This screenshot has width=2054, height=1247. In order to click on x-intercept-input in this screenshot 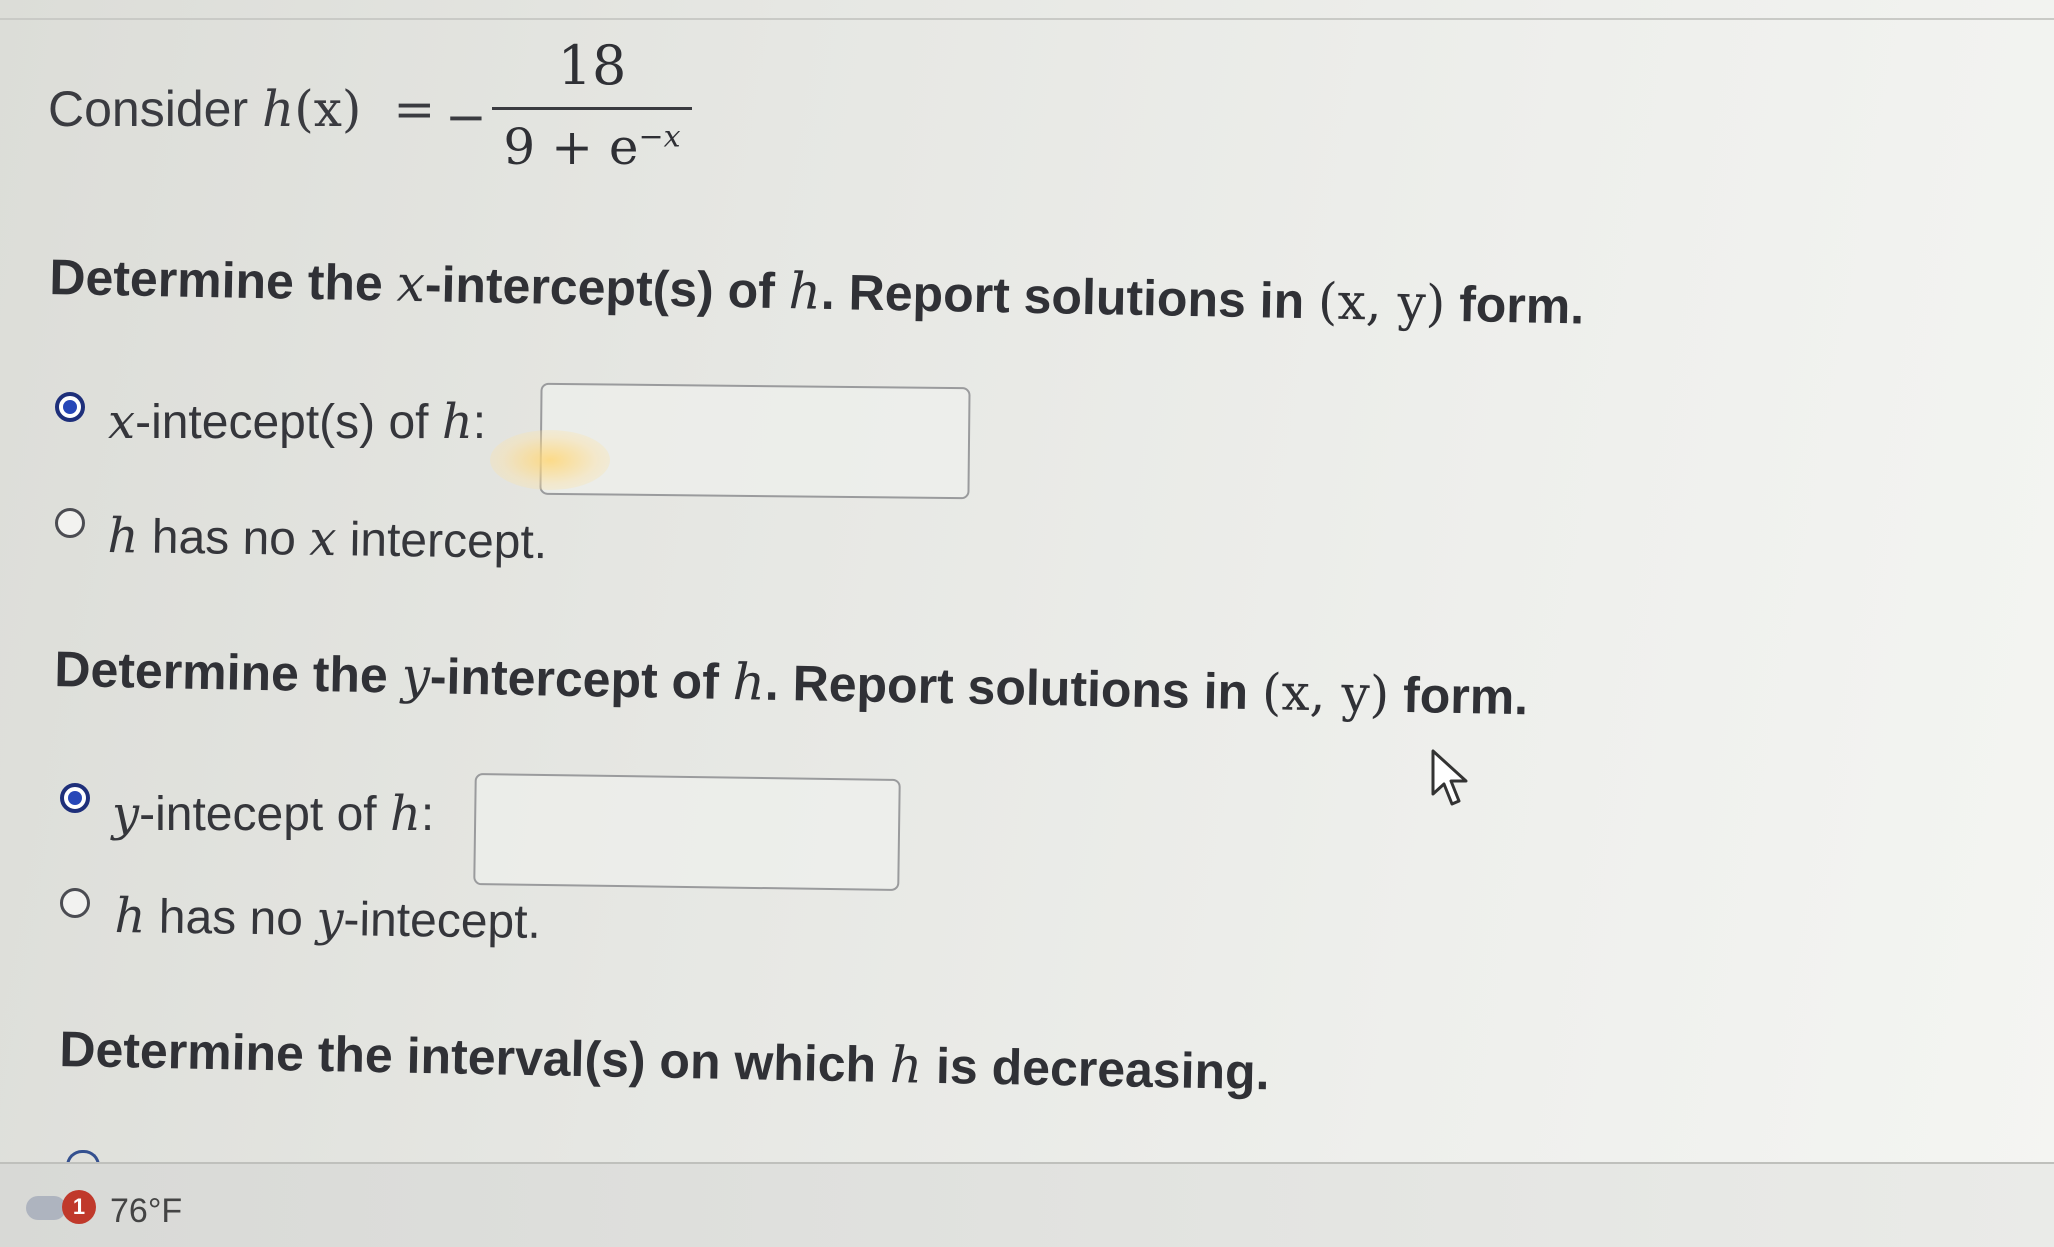, I will do `click(755, 441)`.